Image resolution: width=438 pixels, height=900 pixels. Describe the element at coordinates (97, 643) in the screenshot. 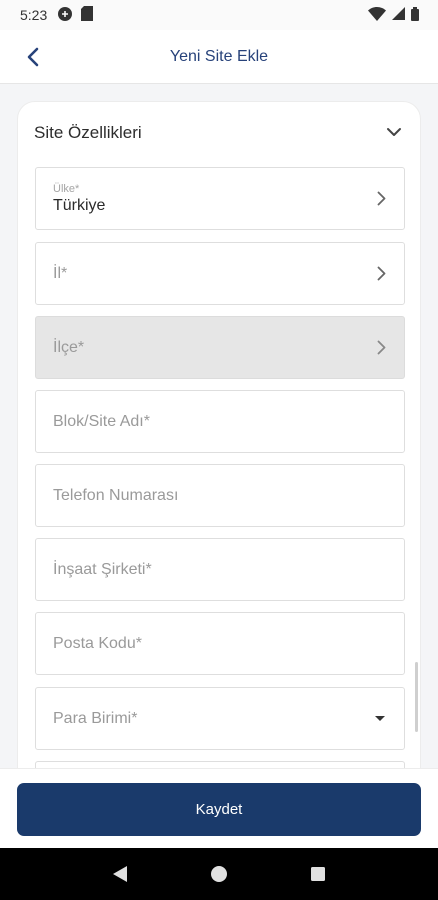

I see `postal-code-placeholder: Posta Kodu*` at that location.